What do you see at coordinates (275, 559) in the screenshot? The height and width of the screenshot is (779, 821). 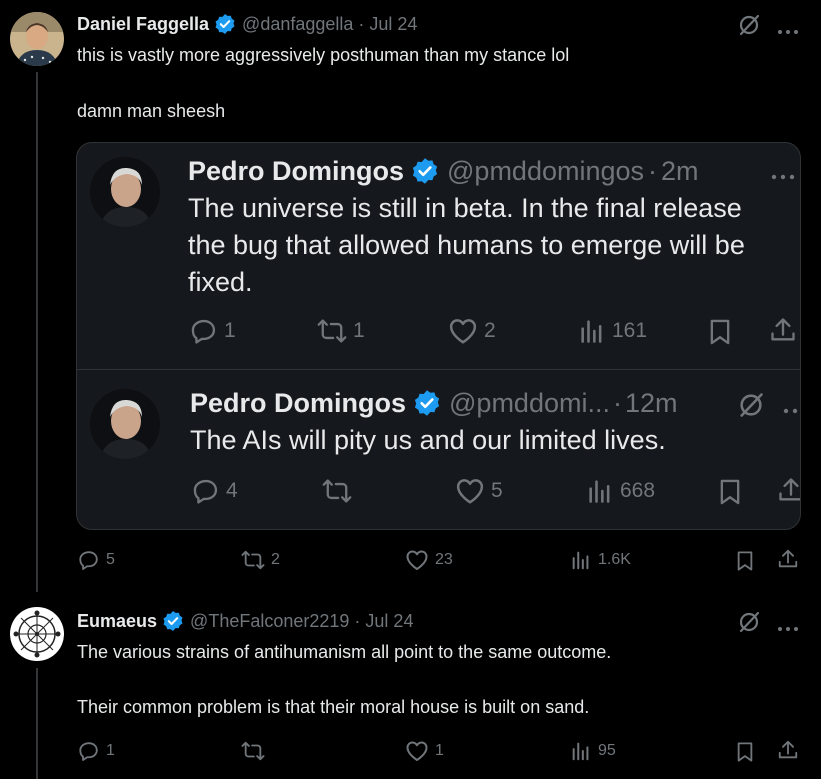 I see `repost-count: 2` at bounding box center [275, 559].